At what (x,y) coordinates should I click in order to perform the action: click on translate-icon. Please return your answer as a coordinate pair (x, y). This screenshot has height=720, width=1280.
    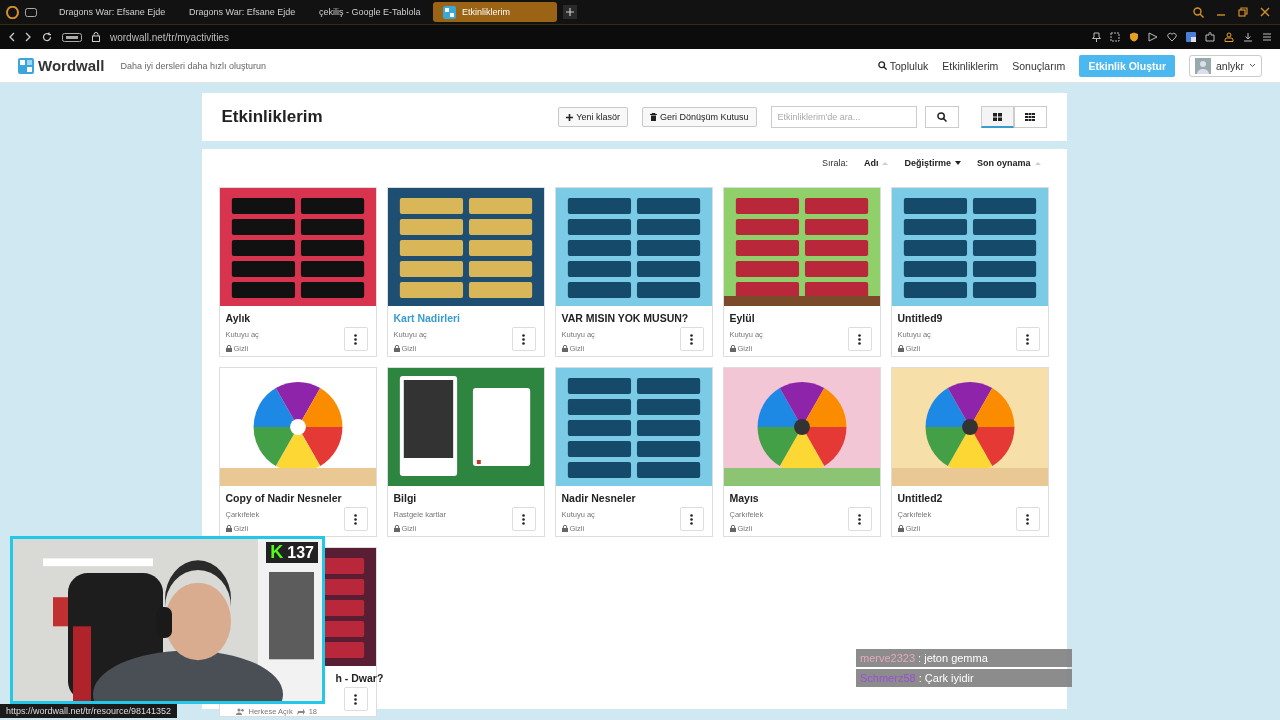
    Looking at the image, I should click on (1191, 37).